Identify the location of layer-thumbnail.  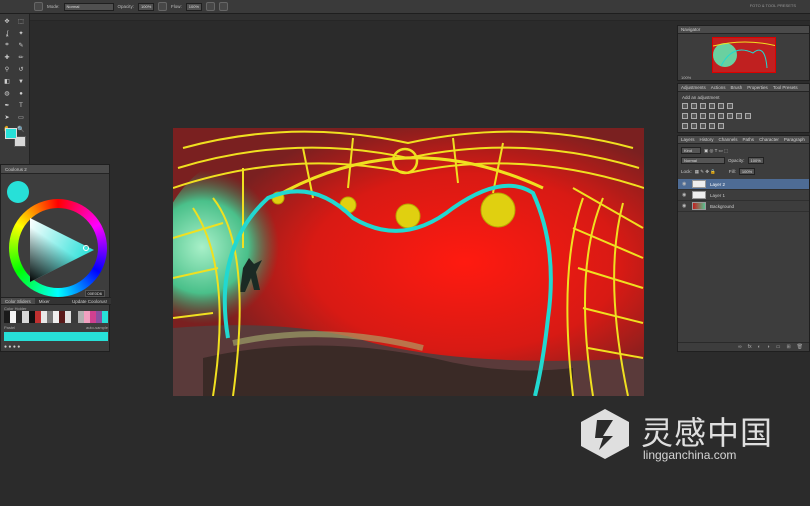
(699, 195).